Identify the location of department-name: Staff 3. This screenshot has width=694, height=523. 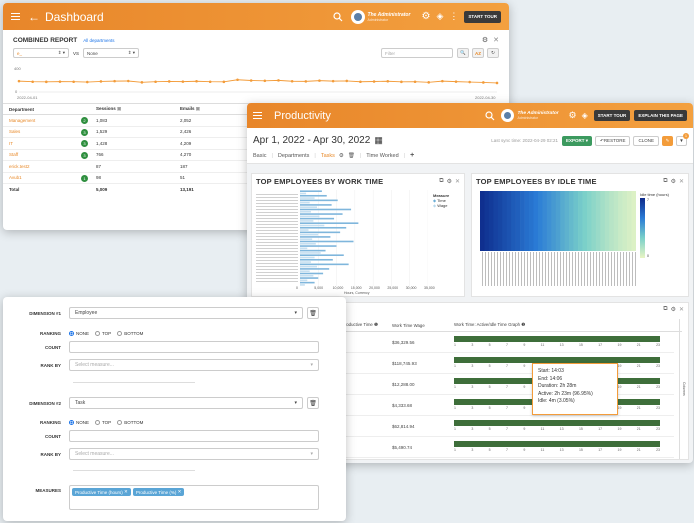
(49, 155).